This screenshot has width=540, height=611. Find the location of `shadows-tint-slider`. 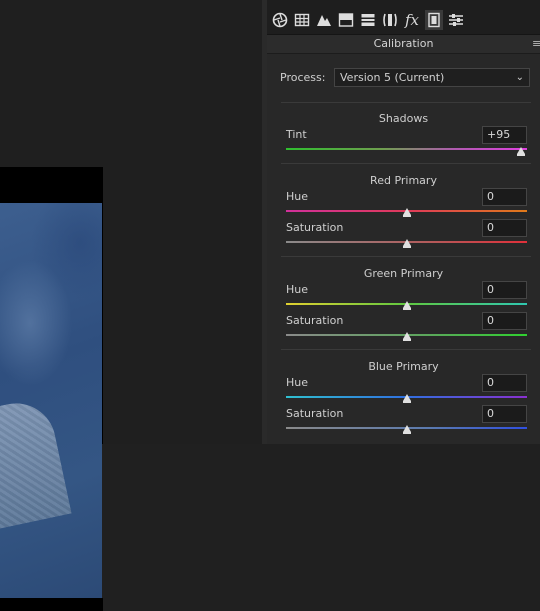

shadows-tint-slider is located at coordinates (406, 149).